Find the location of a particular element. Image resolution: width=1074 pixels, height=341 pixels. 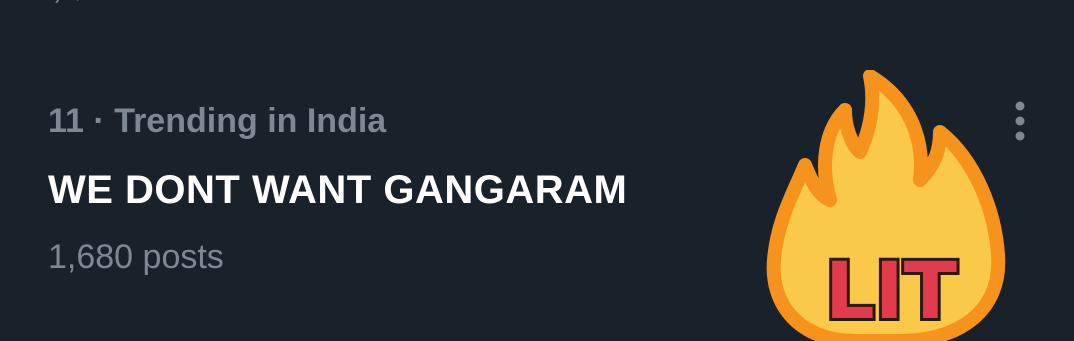

trend-meta: 11 · Trending in India is located at coordinates (217, 121).